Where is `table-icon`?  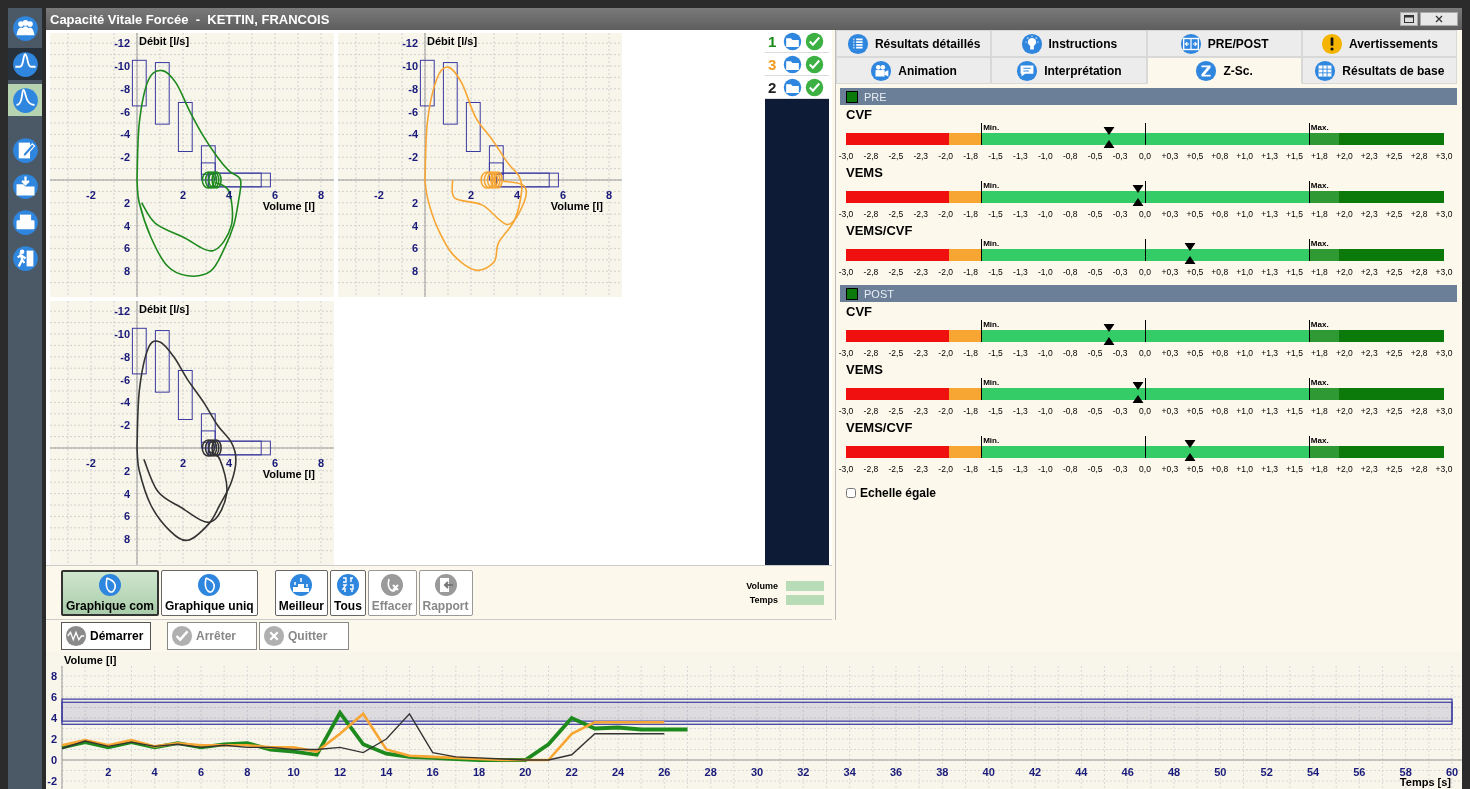
table-icon is located at coordinates (1325, 70).